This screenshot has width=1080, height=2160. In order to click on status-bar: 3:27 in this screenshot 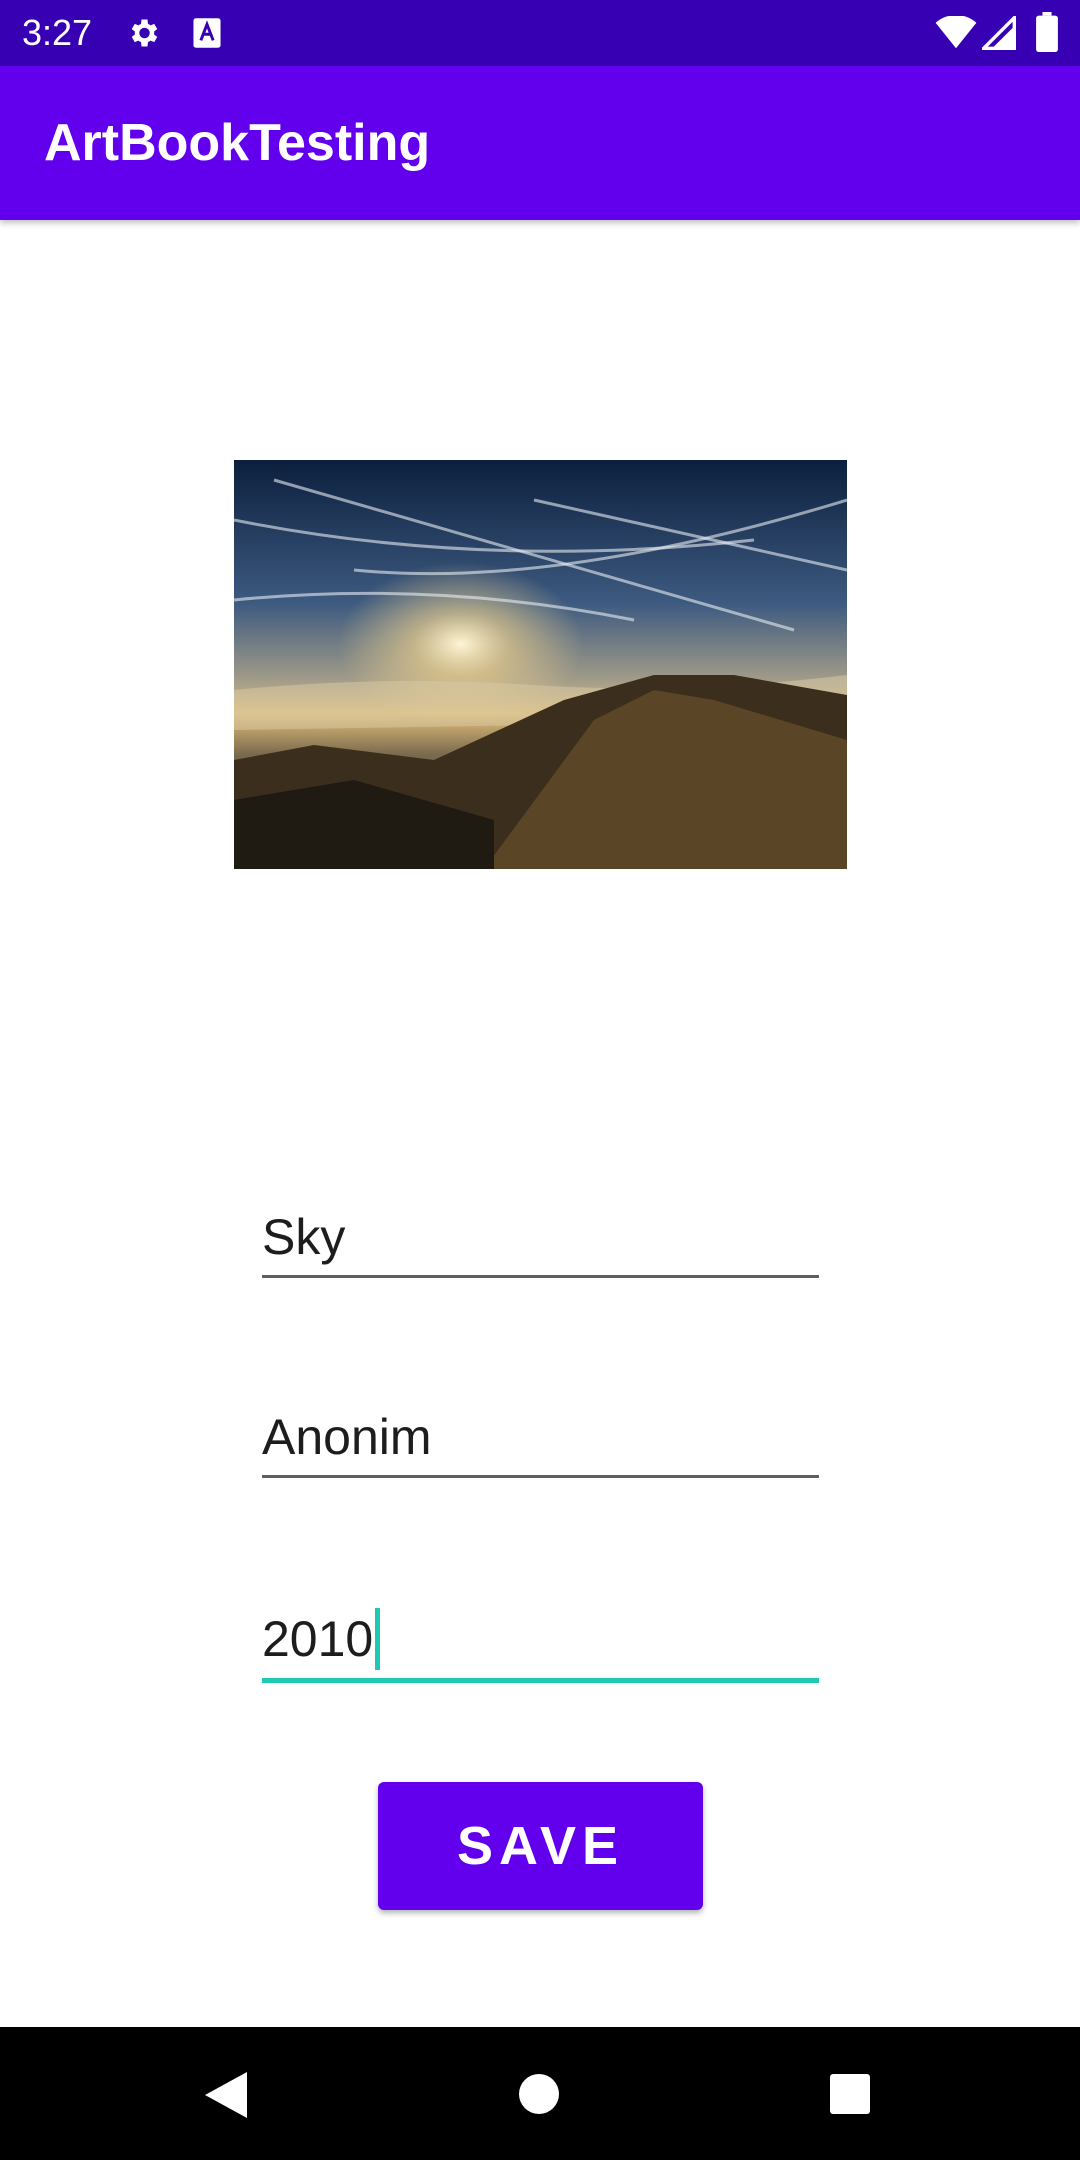, I will do `click(540, 33)`.